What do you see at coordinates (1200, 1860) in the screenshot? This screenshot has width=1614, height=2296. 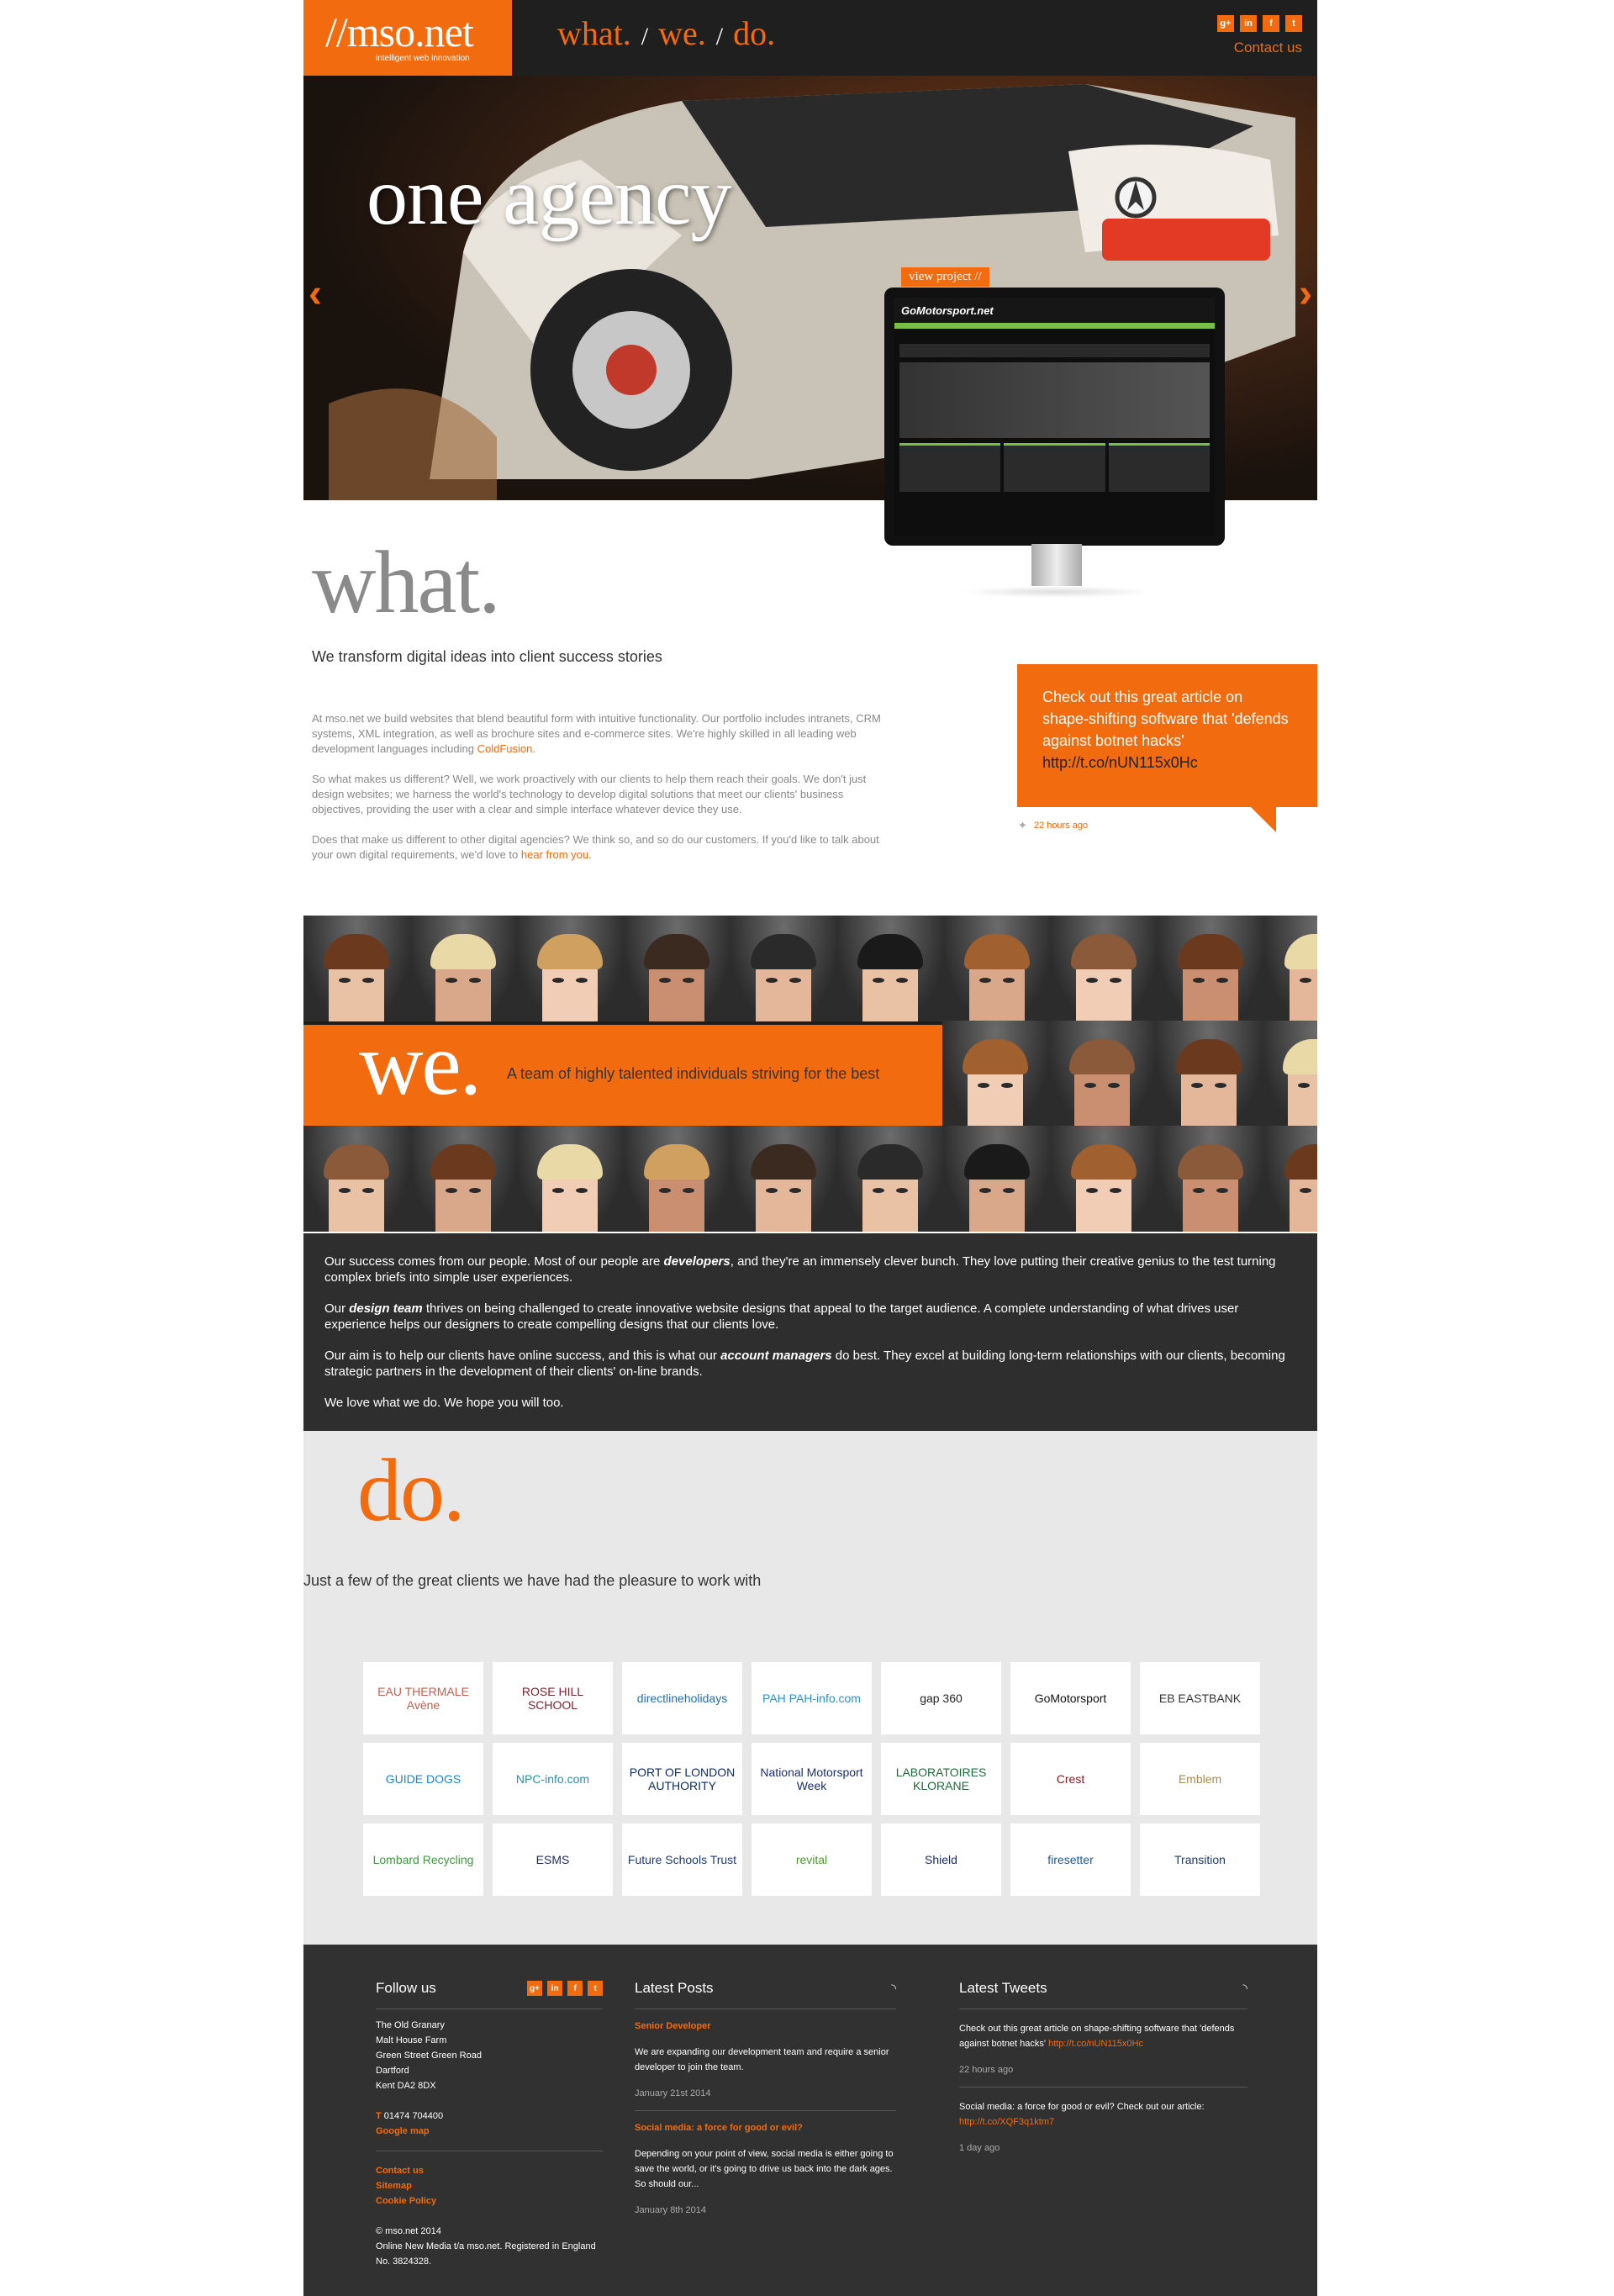 I see `client-logo: Transition` at bounding box center [1200, 1860].